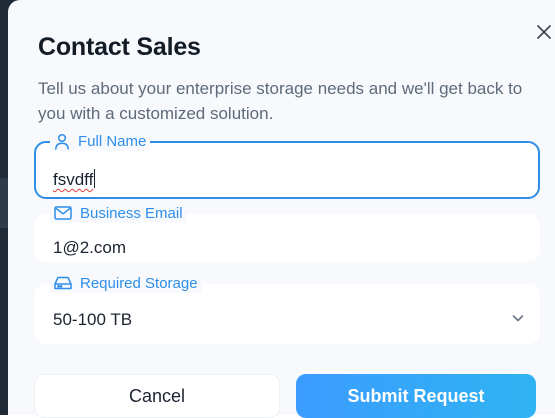 Image resolution: width=555 pixels, height=418 pixels. I want to click on business-email-label-group: Business Email, so click(118, 213).